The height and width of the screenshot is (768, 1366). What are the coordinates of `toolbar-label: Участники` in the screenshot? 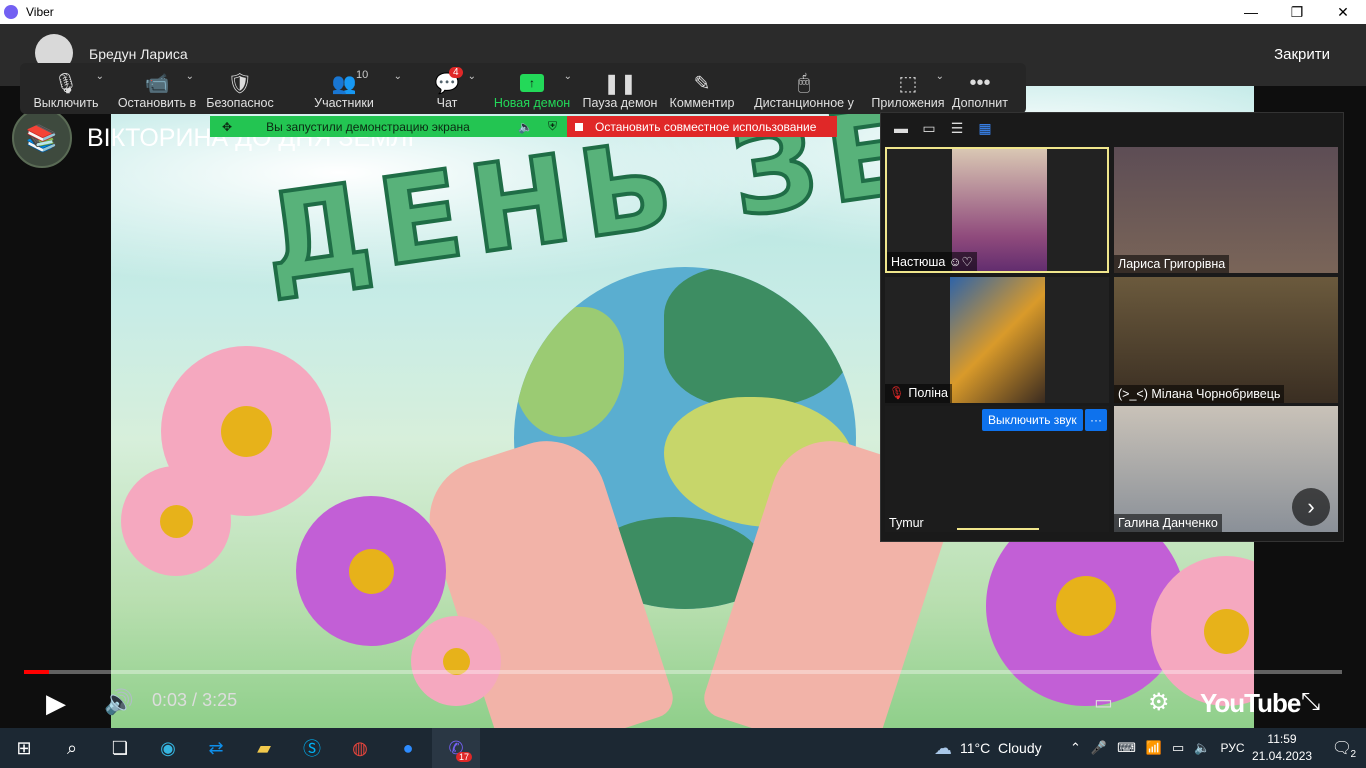 It's located at (344, 103).